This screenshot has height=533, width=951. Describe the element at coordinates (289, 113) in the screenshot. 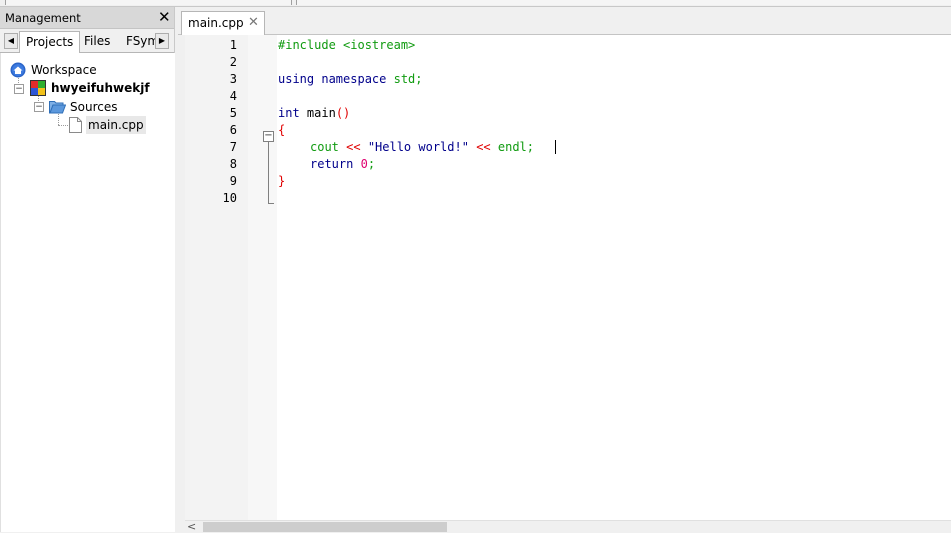

I see `keyword: int` at that location.